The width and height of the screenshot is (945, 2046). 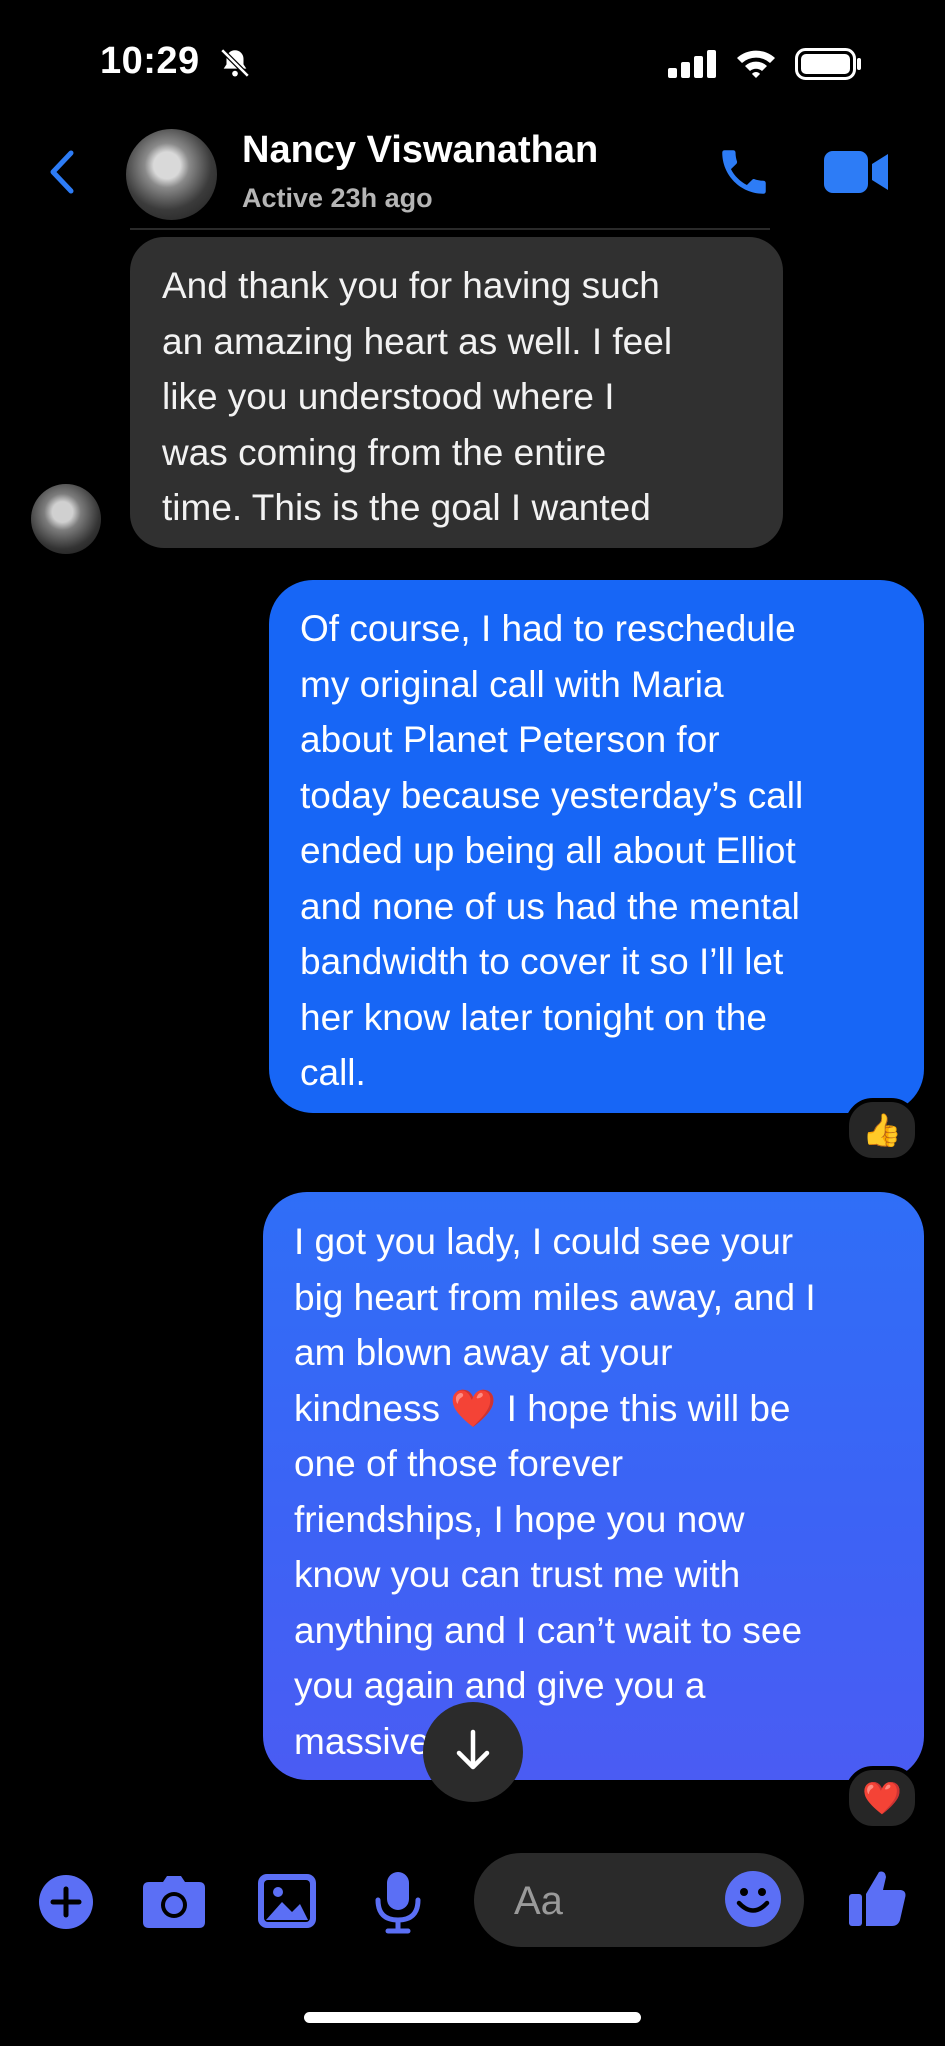 I want to click on thumbs-up-icon, so click(x=877, y=1900).